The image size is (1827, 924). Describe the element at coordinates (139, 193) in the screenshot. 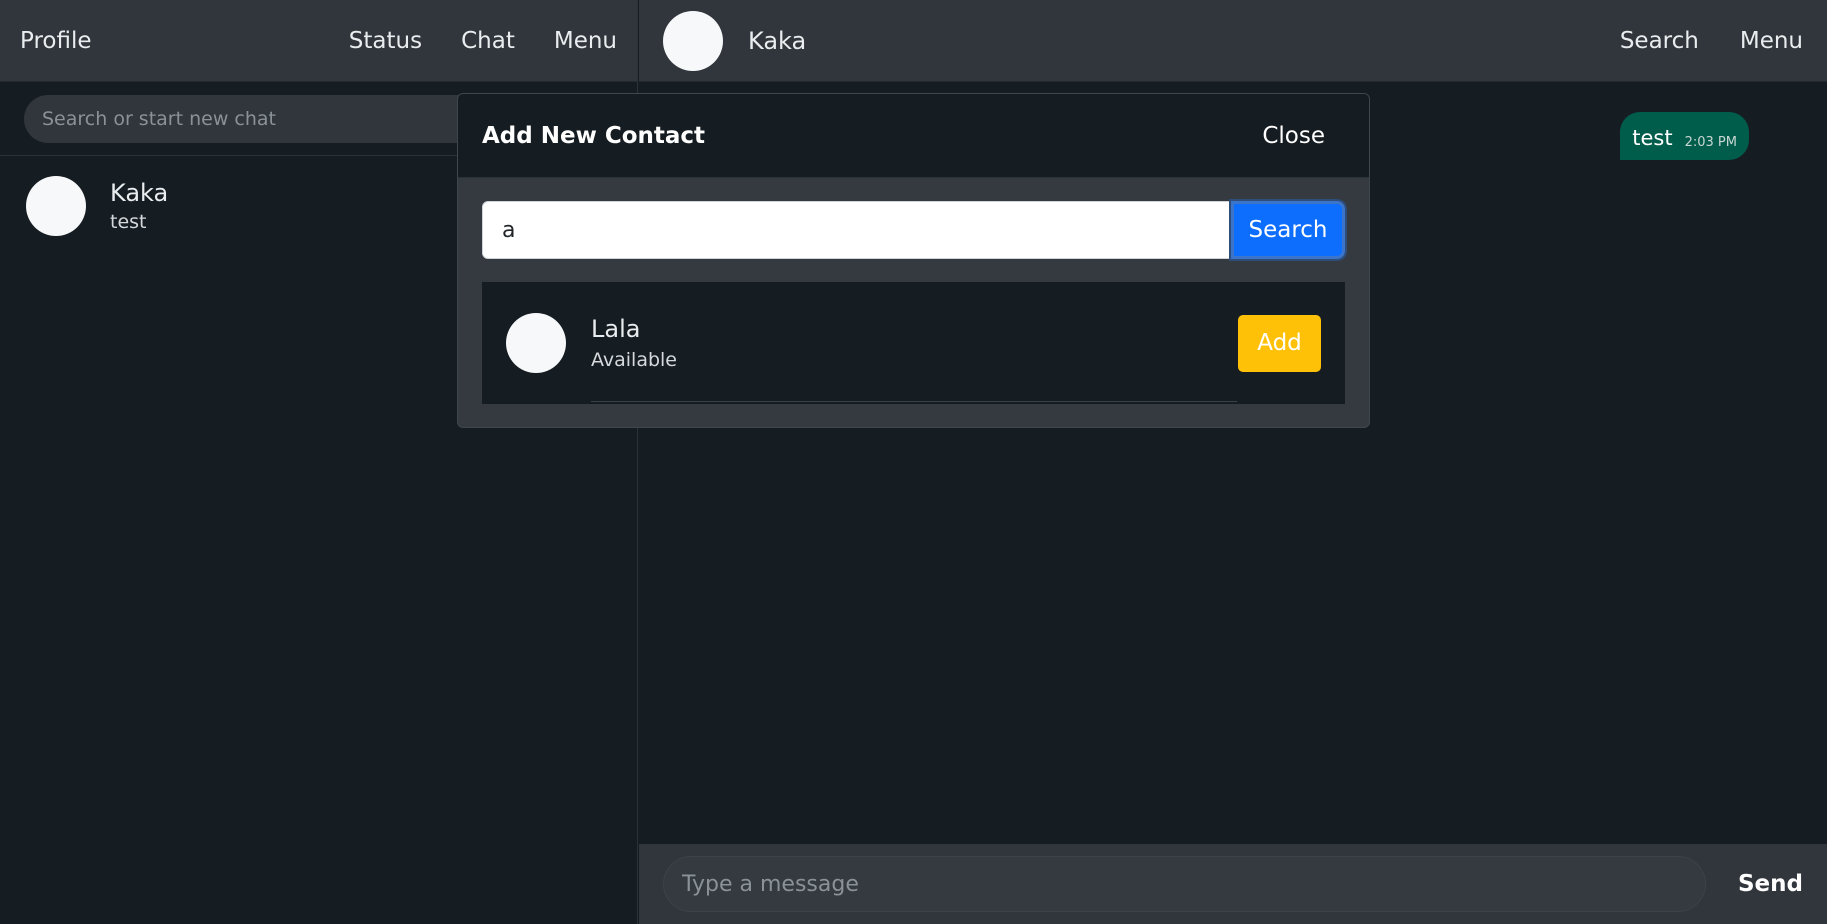

I see `chat-list-item-name: Kaka` at that location.